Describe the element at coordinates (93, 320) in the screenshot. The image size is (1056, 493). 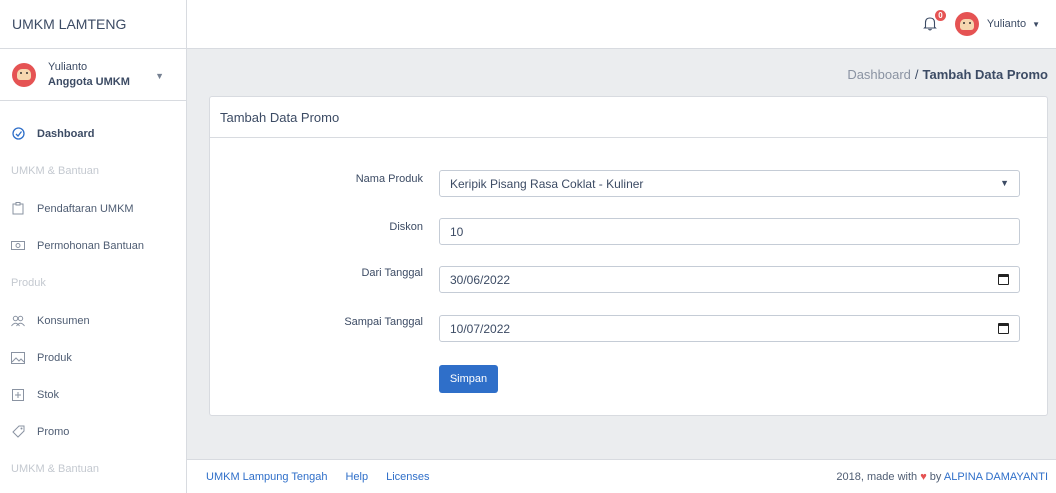
I see `sidebar-item-konsumen: Konsumen` at that location.